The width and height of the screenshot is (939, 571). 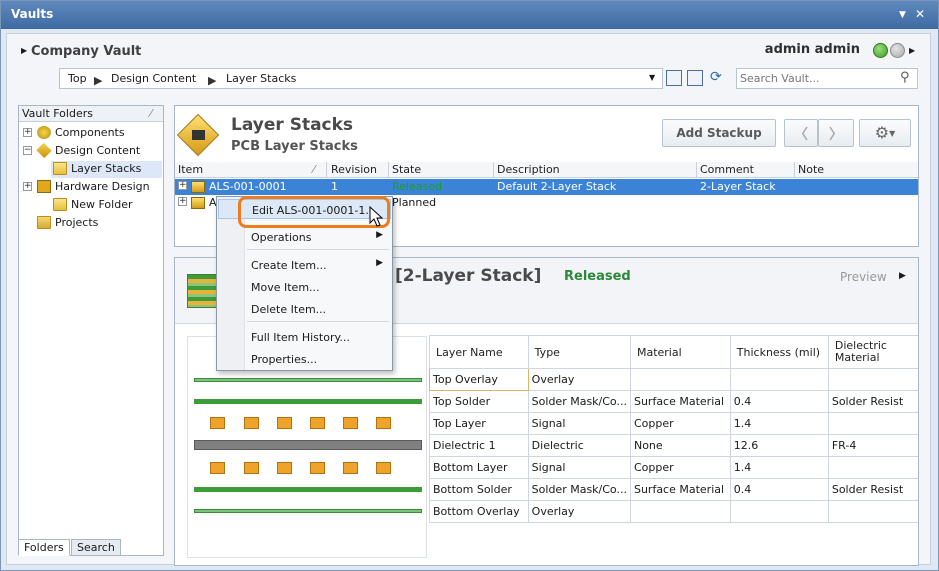 I want to click on folder-icon, so click(x=60, y=204).